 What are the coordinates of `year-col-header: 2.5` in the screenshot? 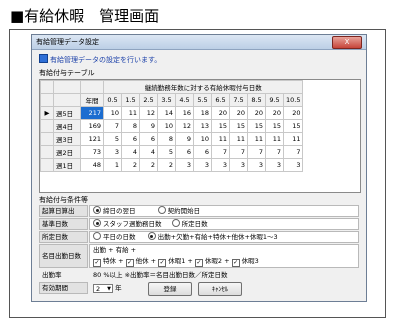 It's located at (148, 100).